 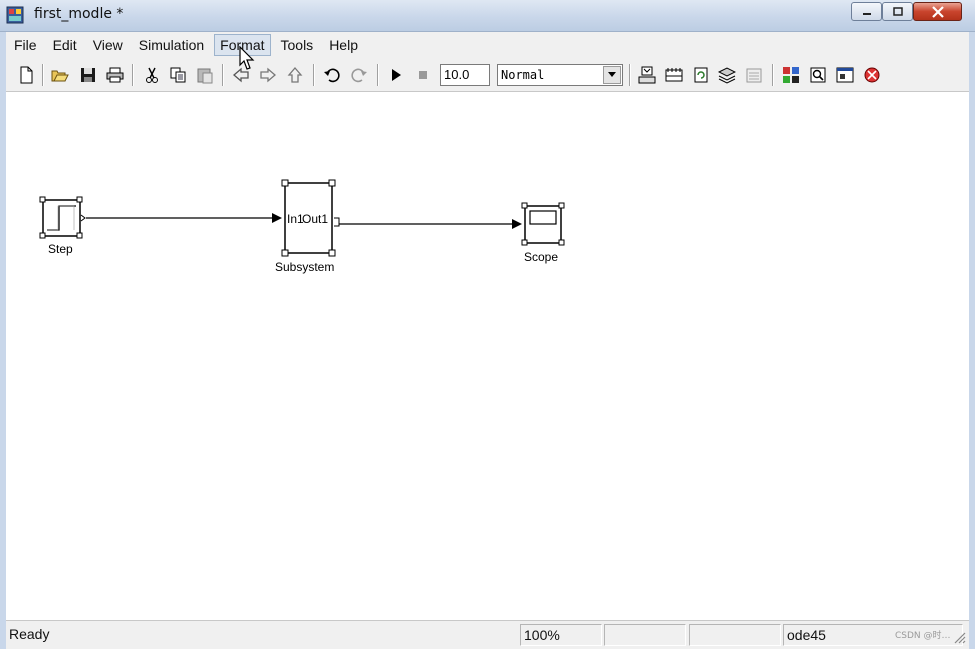 I want to click on diagram-layer: In1 Out1, so click(x=302, y=218).